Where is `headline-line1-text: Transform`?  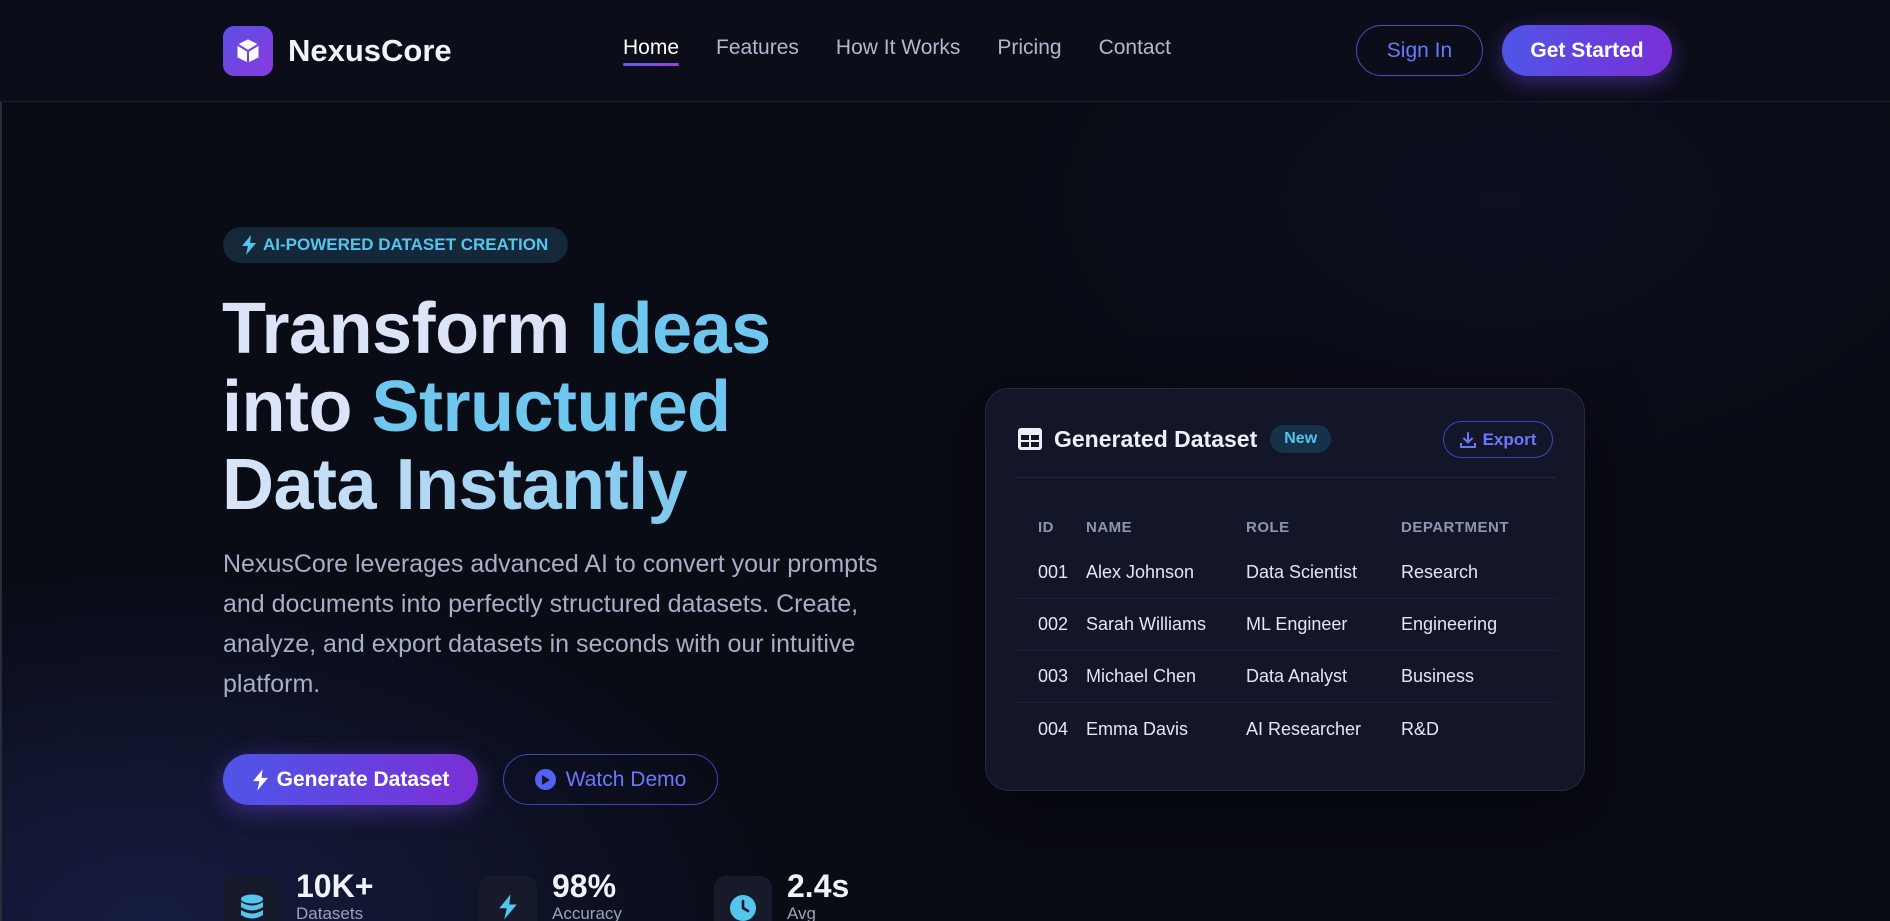
headline-line1-text: Transform is located at coordinates (406, 329).